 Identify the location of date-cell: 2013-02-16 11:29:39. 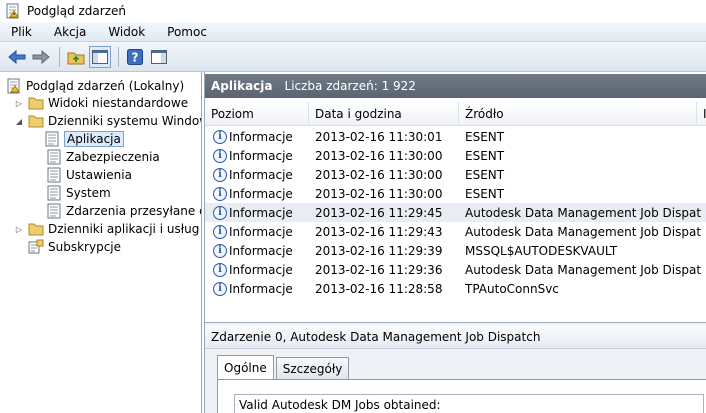
(379, 250).